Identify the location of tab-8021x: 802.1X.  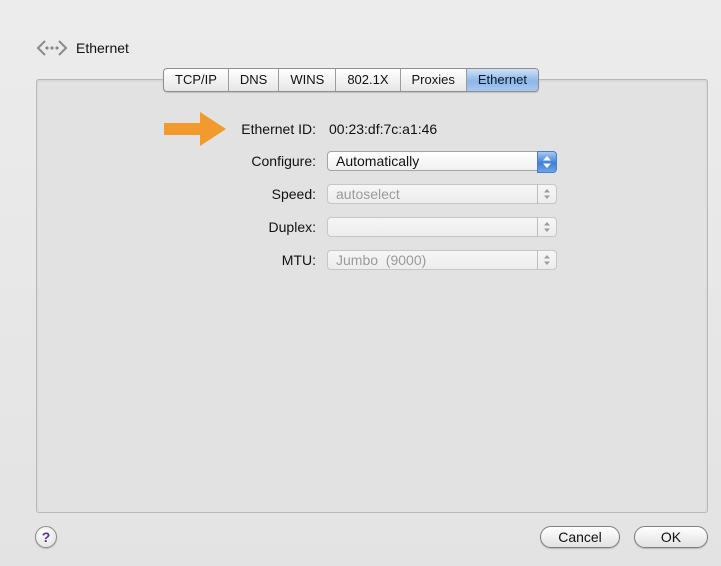
(368, 80).